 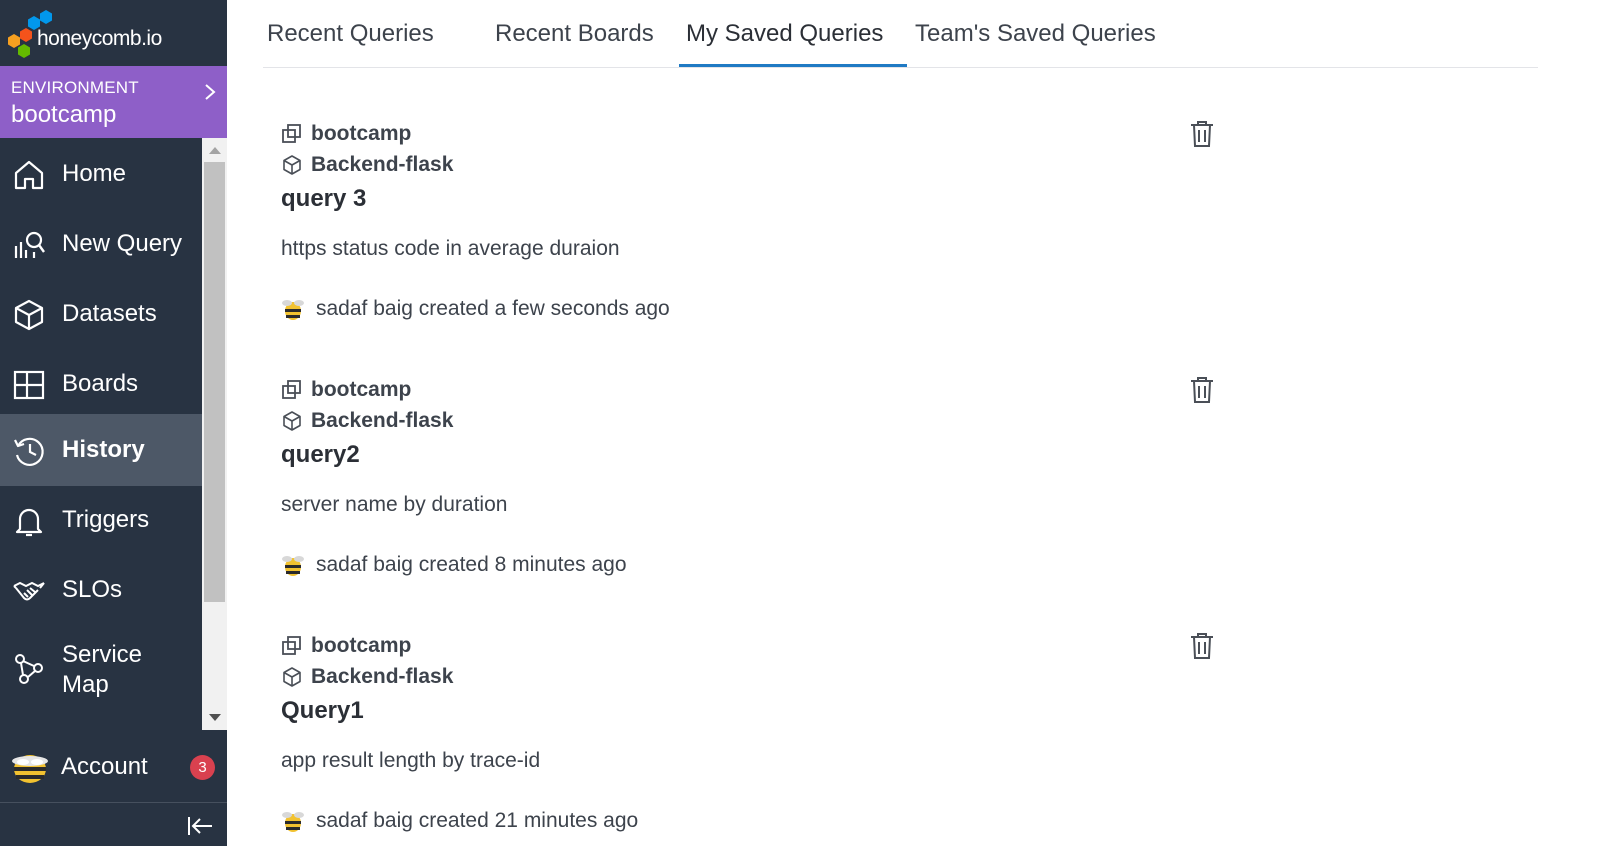 What do you see at coordinates (99, 38) in the screenshot?
I see `brand-wordmark: honeycomb.io` at bounding box center [99, 38].